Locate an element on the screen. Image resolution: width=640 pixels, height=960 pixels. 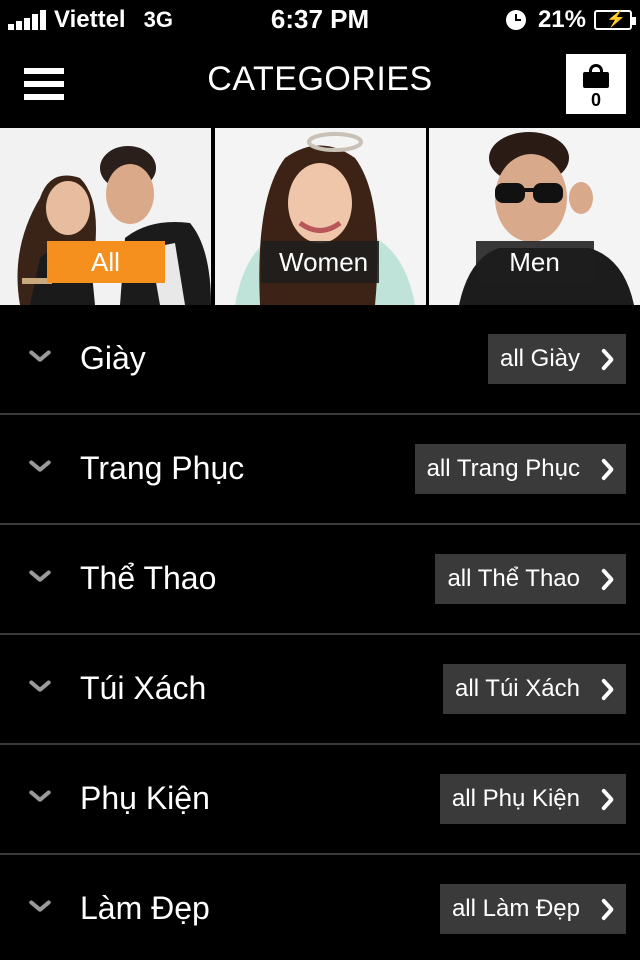
category-name: Giày is located at coordinates (113, 358).